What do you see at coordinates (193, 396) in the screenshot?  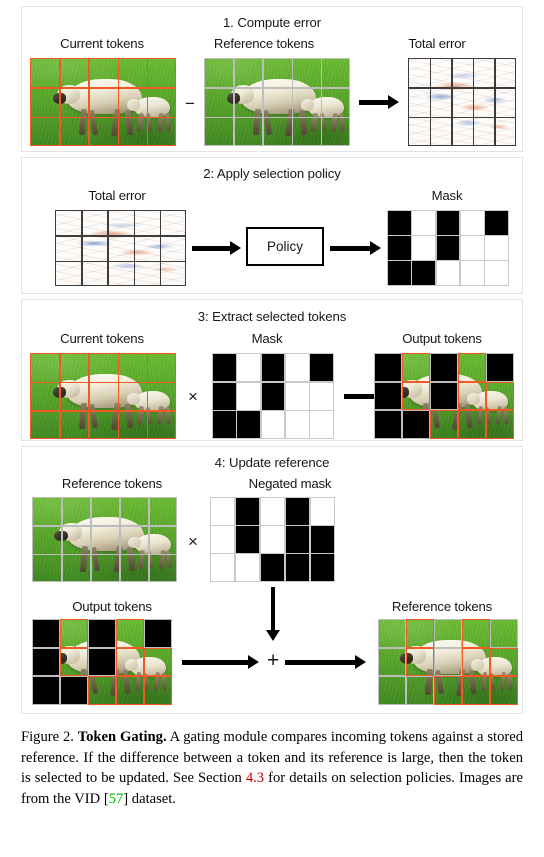 I see `operator-times-p3: ×` at bounding box center [193, 396].